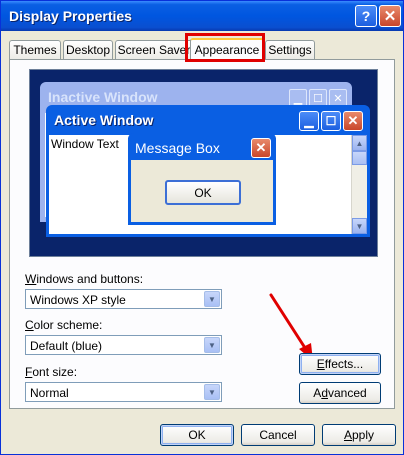 The width and height of the screenshot is (404, 455). I want to click on font-size-label: Font size:, so click(51, 372).